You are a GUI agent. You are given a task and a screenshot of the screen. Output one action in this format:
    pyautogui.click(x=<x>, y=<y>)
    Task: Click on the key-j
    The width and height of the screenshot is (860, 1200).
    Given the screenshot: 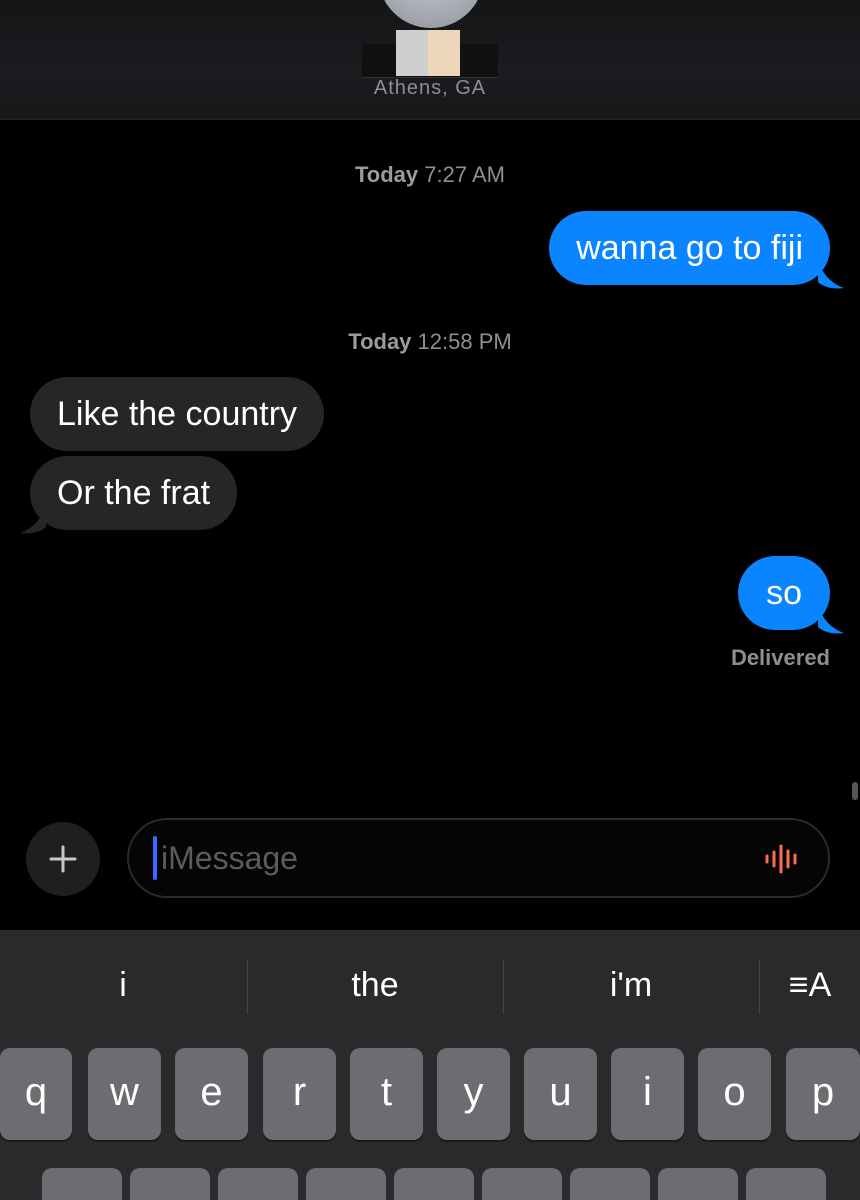 What is the action you would take?
    pyautogui.click(x=610, y=1184)
    